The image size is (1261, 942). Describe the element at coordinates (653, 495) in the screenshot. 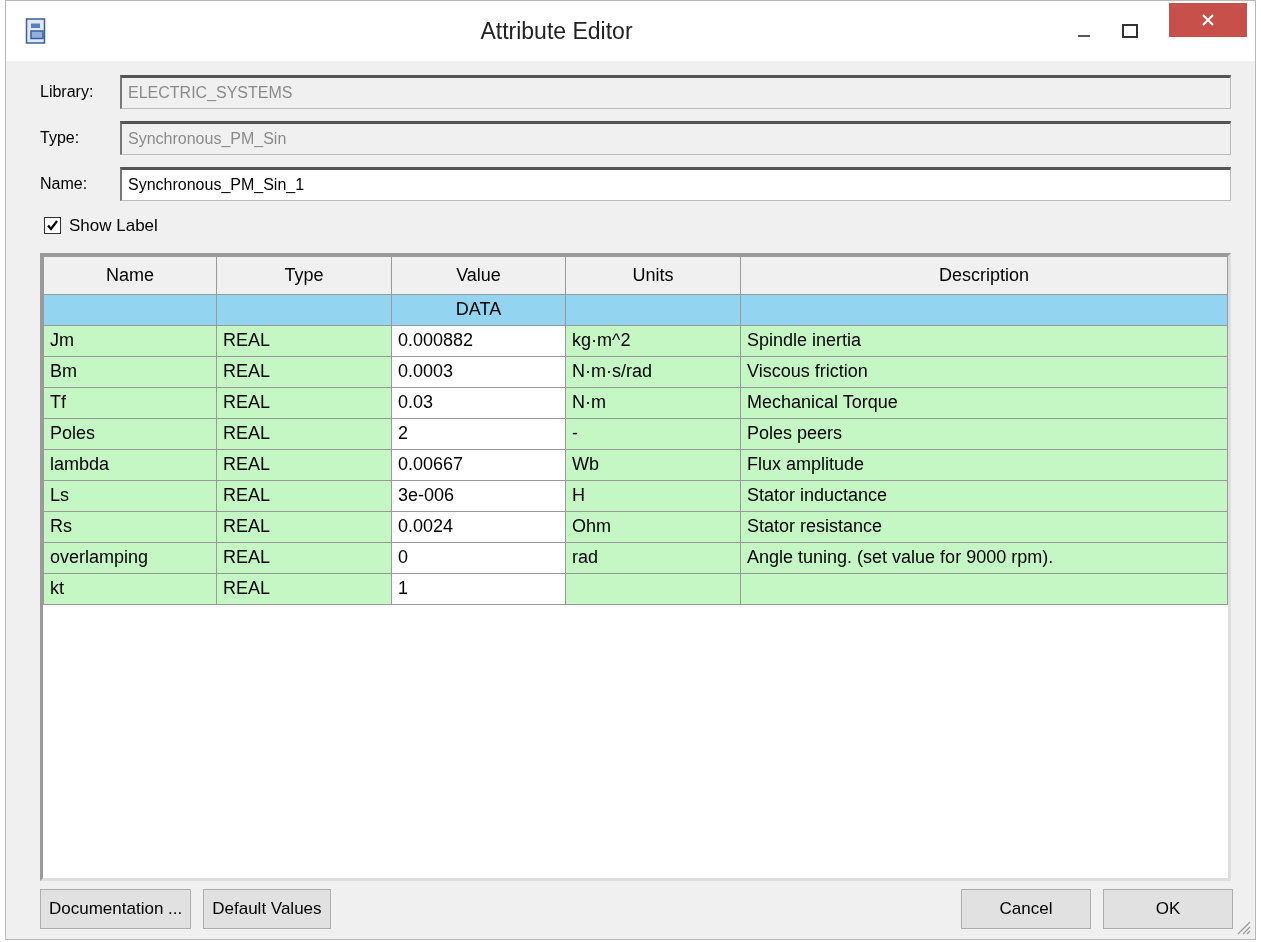

I see `table-cell: H` at that location.